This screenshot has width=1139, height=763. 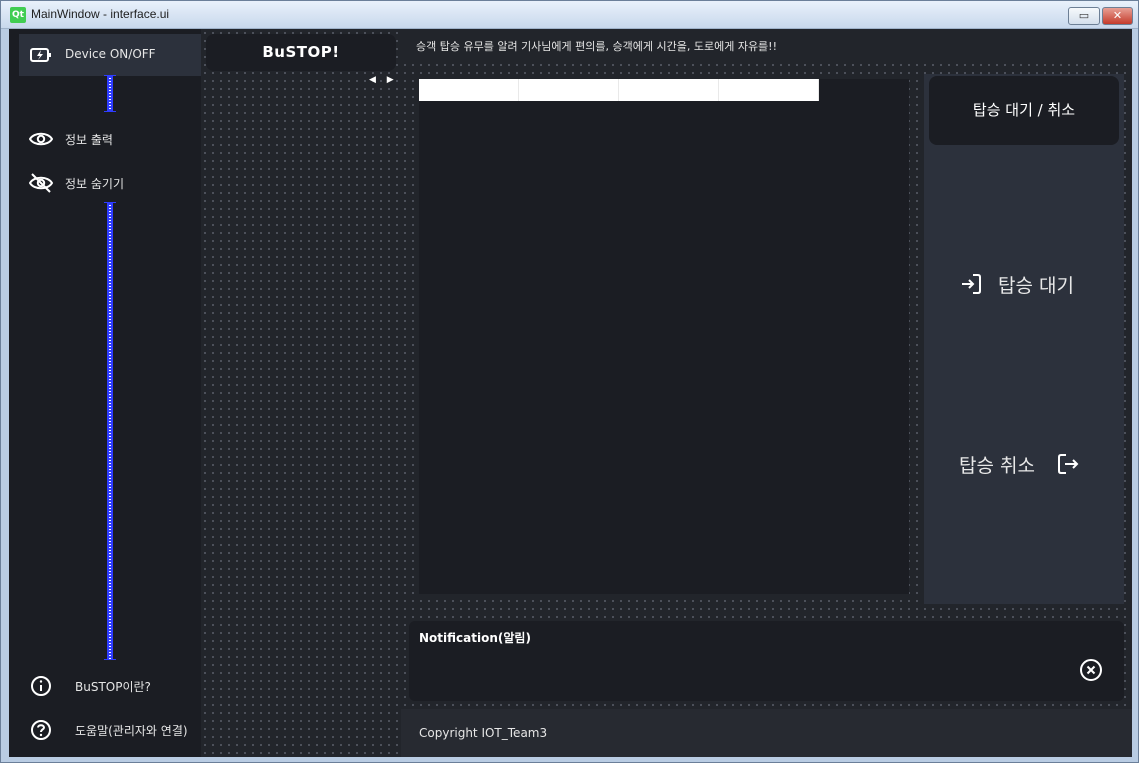 I want to click on boarding-cancel-label: 탑승 취소, so click(x=997, y=466).